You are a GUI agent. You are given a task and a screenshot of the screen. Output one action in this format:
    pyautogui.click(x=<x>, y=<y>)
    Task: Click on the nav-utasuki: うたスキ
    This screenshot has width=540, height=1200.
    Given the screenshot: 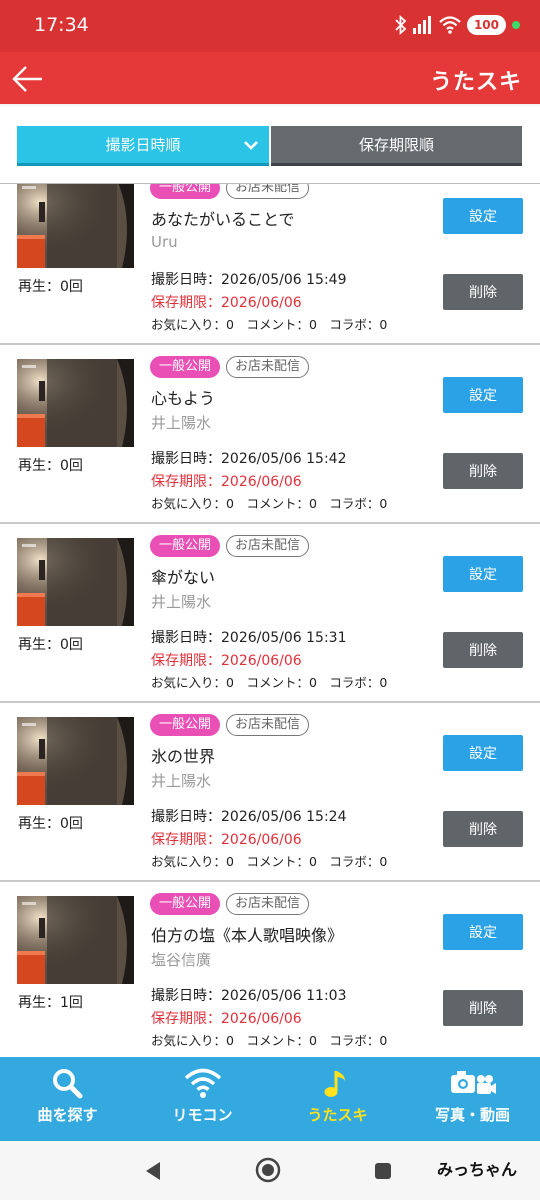 What is the action you would take?
    pyautogui.click(x=337, y=1099)
    